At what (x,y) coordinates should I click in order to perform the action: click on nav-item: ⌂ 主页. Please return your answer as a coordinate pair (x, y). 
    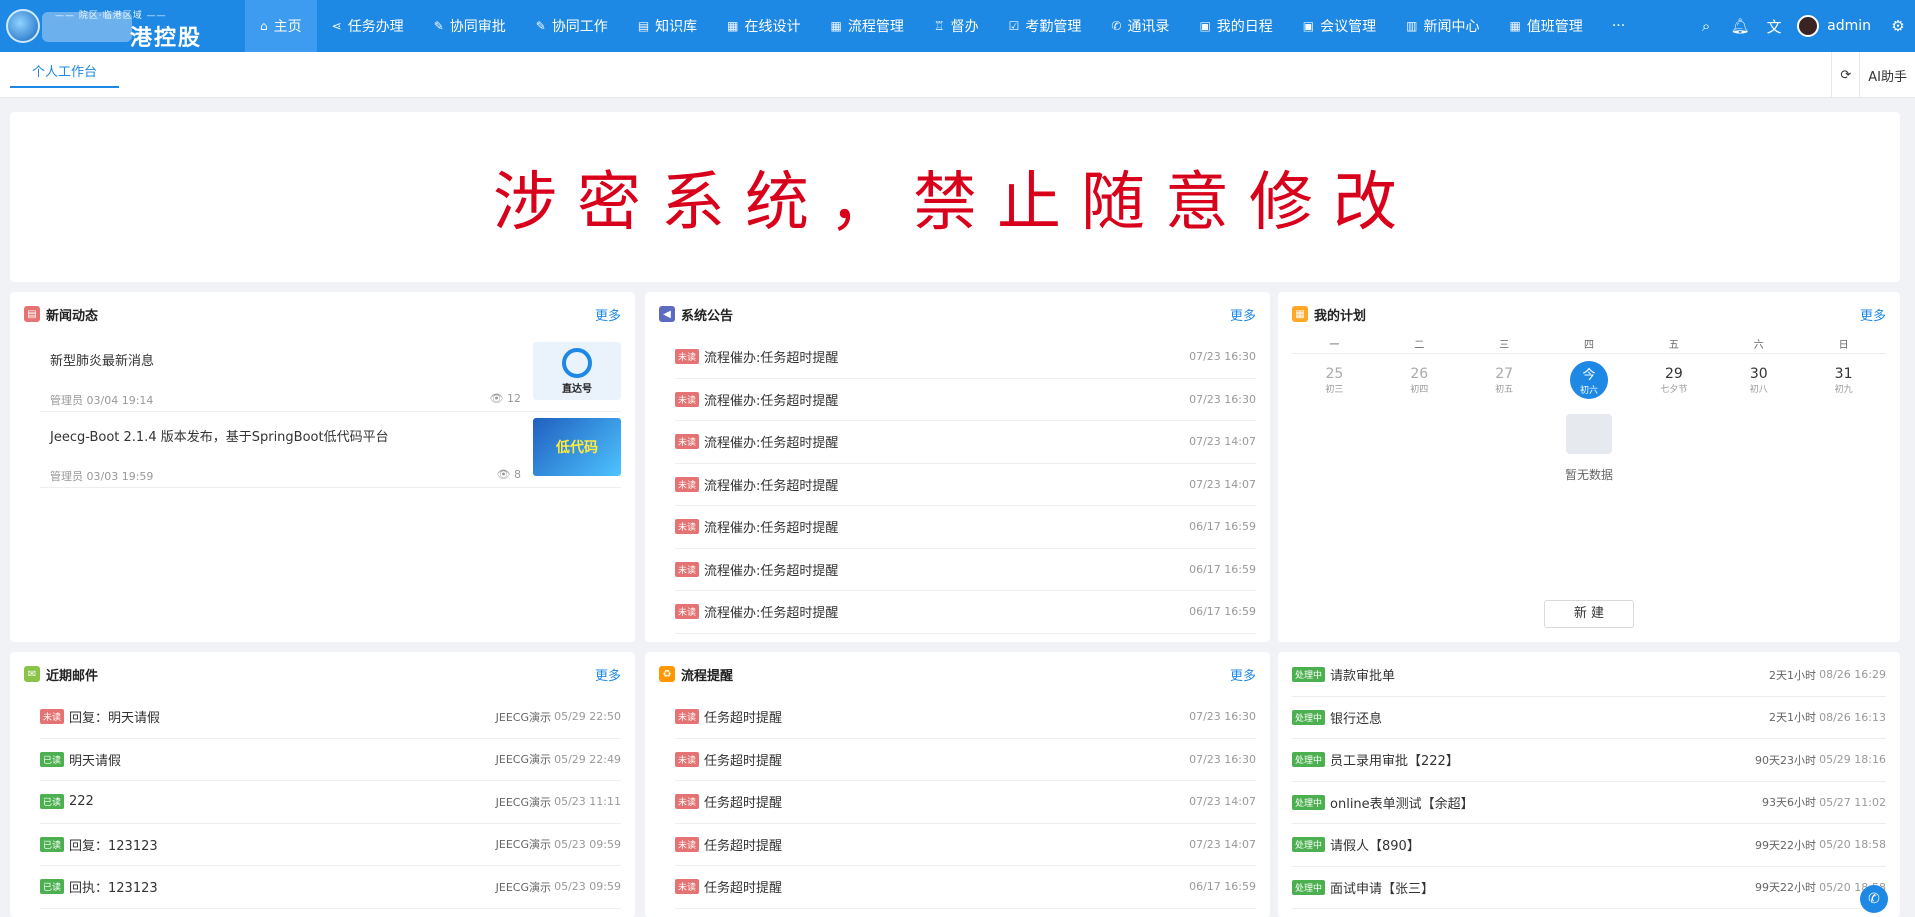
    Looking at the image, I should click on (281, 26).